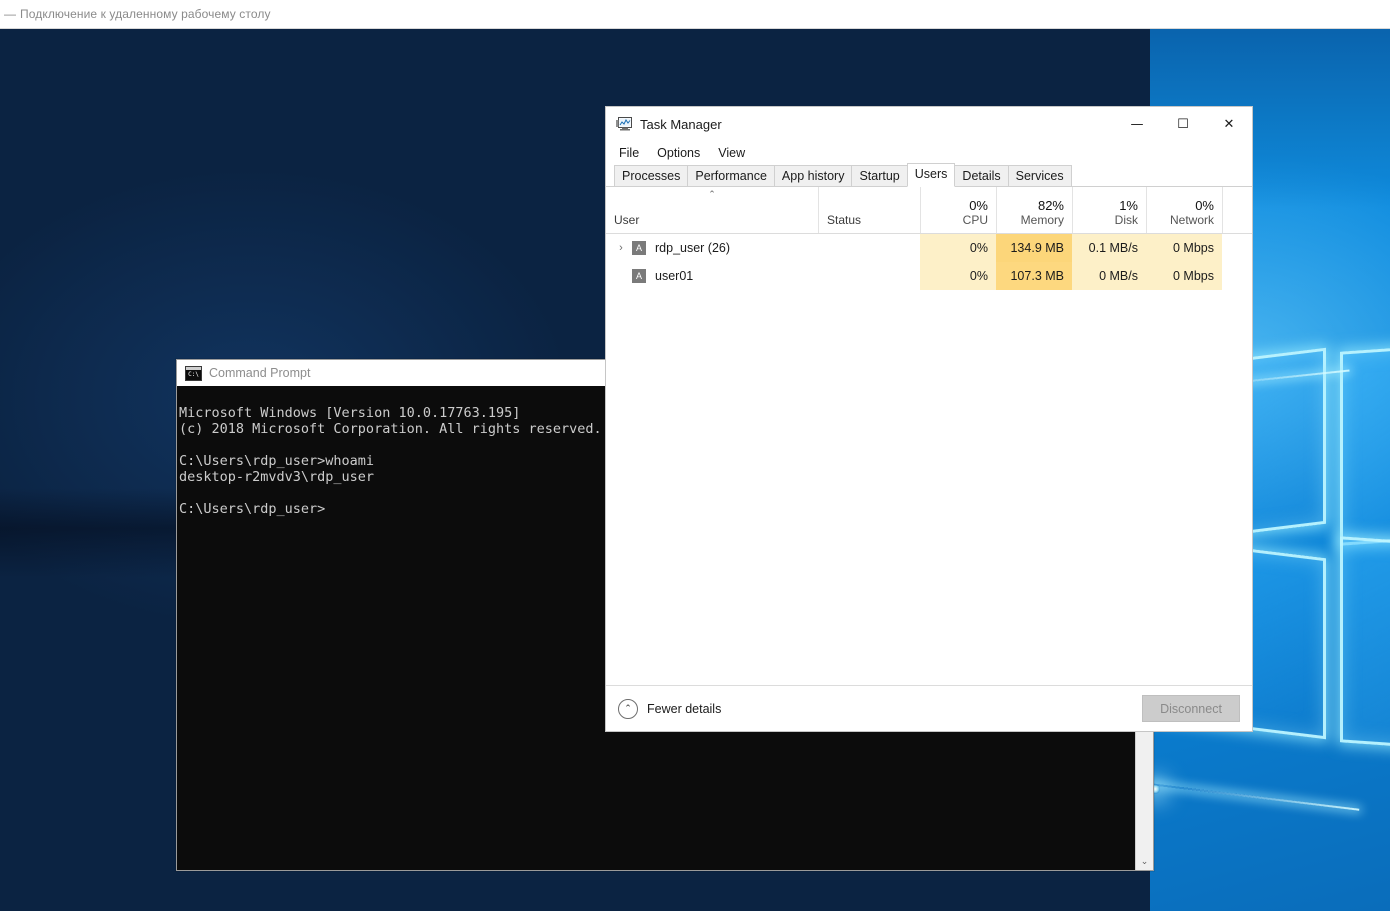 This screenshot has width=1390, height=911. What do you see at coordinates (1039, 176) in the screenshot?
I see `tab-services: Services` at bounding box center [1039, 176].